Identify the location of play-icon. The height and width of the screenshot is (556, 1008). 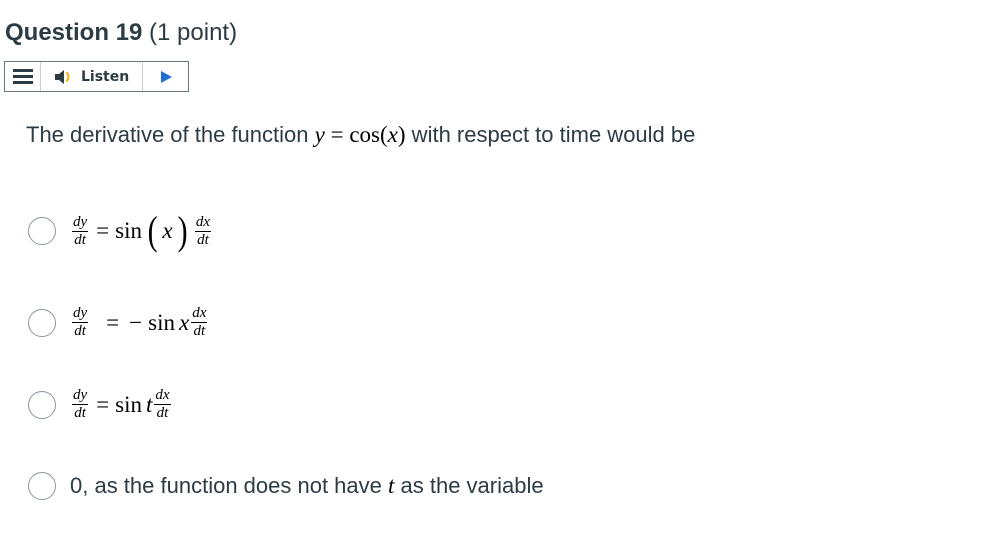
(166, 76).